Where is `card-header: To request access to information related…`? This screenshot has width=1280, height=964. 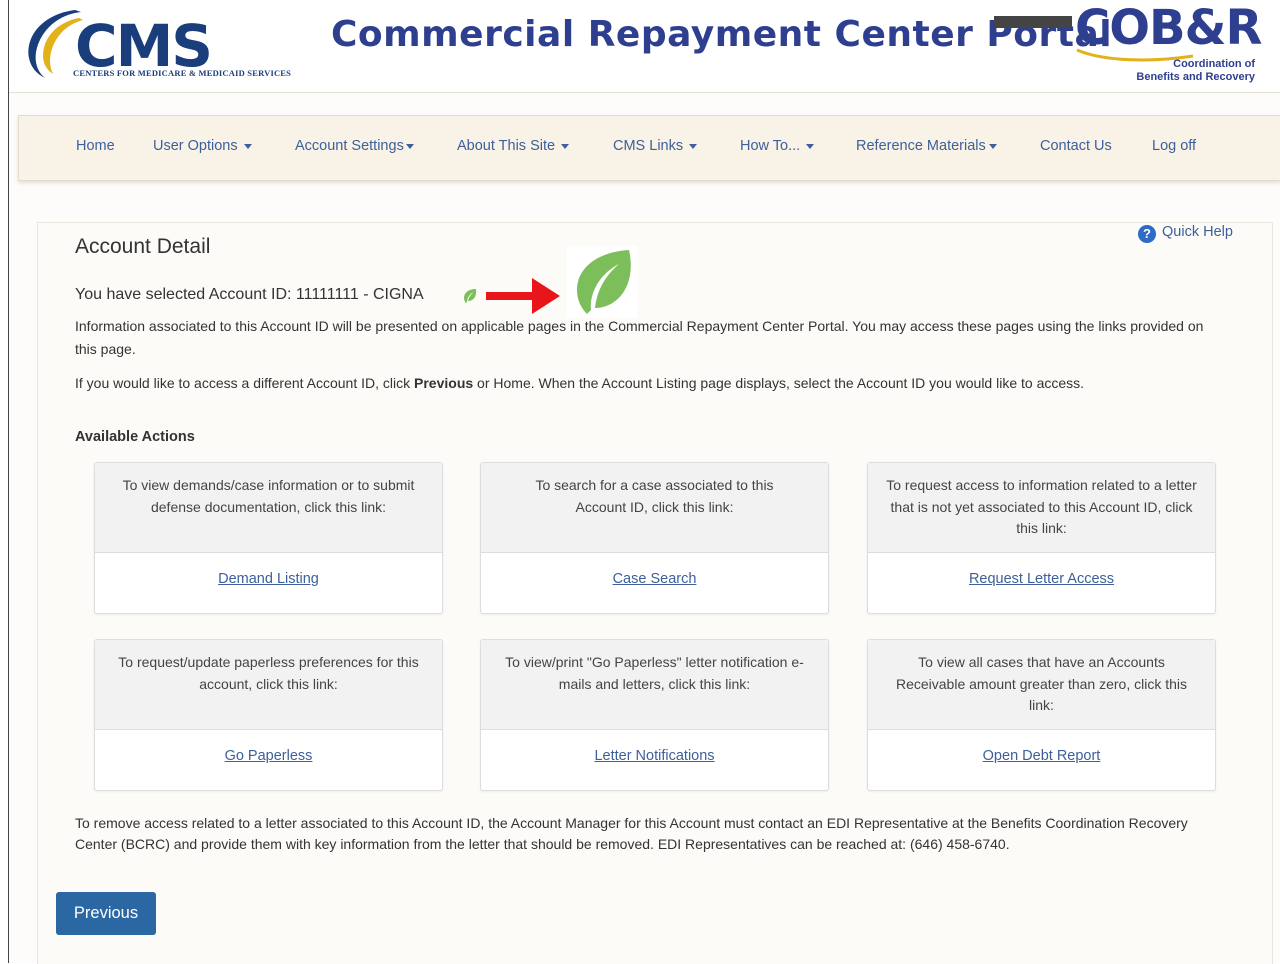
card-header: To request access to information related… is located at coordinates (1041, 508).